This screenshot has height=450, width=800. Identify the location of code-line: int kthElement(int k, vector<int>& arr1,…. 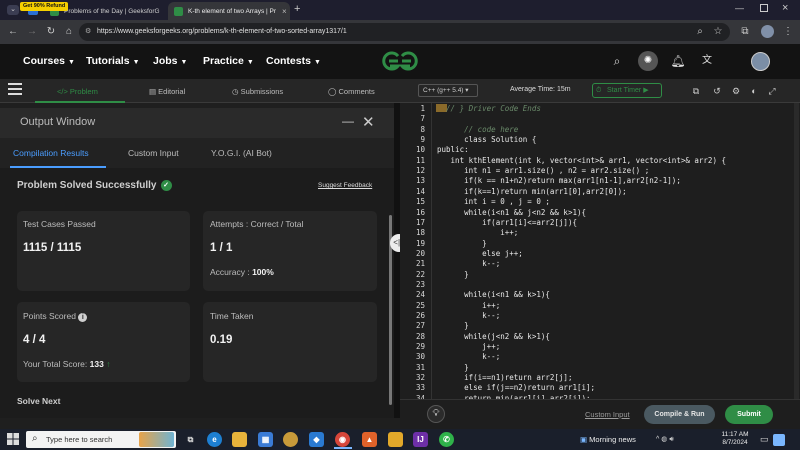
(581, 160).